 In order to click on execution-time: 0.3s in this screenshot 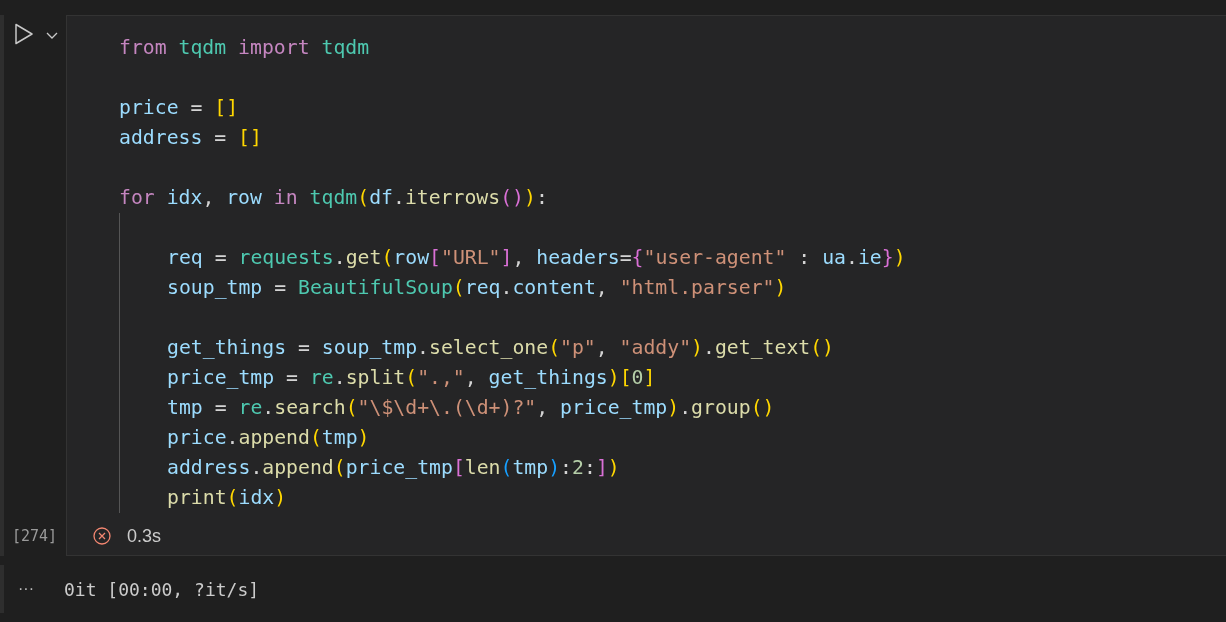, I will do `click(144, 536)`.